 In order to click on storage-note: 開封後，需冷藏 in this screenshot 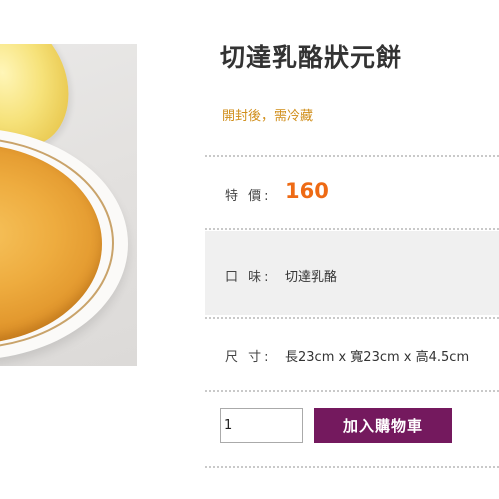, I will do `click(268, 116)`.